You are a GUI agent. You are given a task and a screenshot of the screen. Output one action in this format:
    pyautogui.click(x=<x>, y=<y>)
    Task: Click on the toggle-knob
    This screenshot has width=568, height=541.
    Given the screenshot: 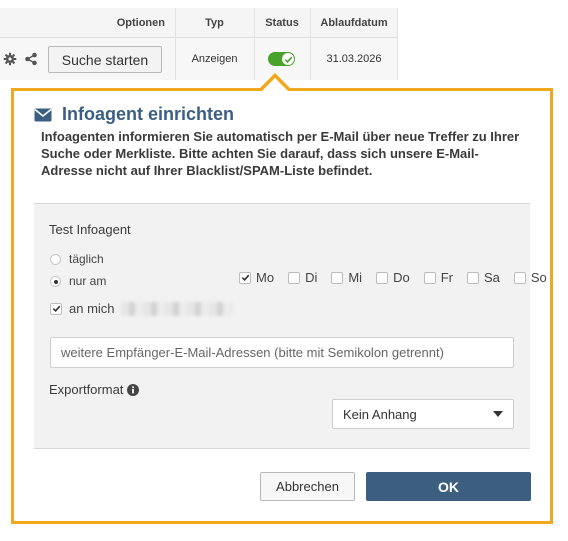 What is the action you would take?
    pyautogui.click(x=288, y=59)
    